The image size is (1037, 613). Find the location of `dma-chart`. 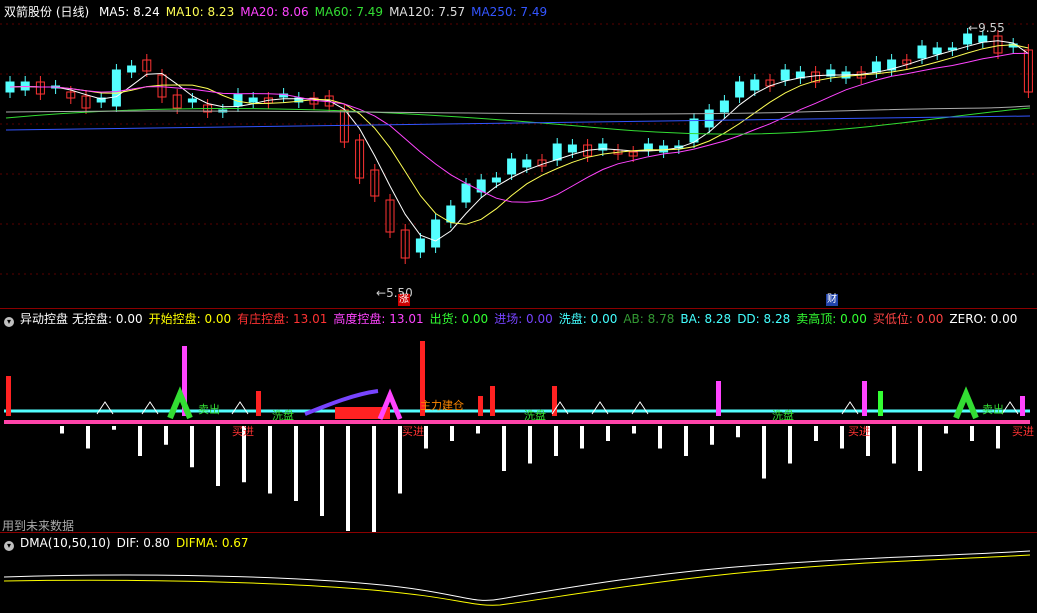

dma-chart is located at coordinates (518, 573).